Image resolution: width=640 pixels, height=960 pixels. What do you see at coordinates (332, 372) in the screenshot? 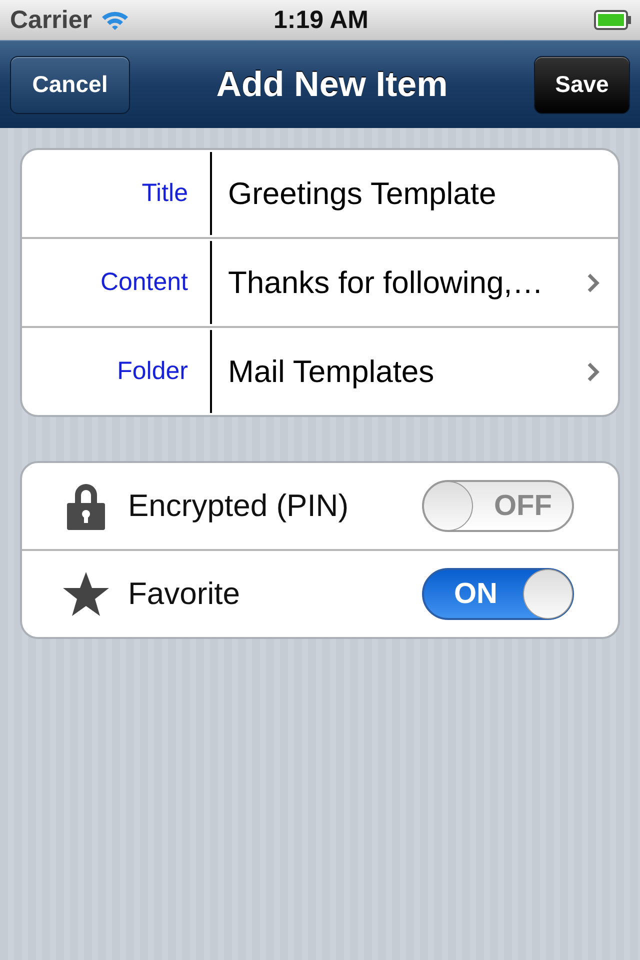
I see `field-value: Mail Templates` at bounding box center [332, 372].